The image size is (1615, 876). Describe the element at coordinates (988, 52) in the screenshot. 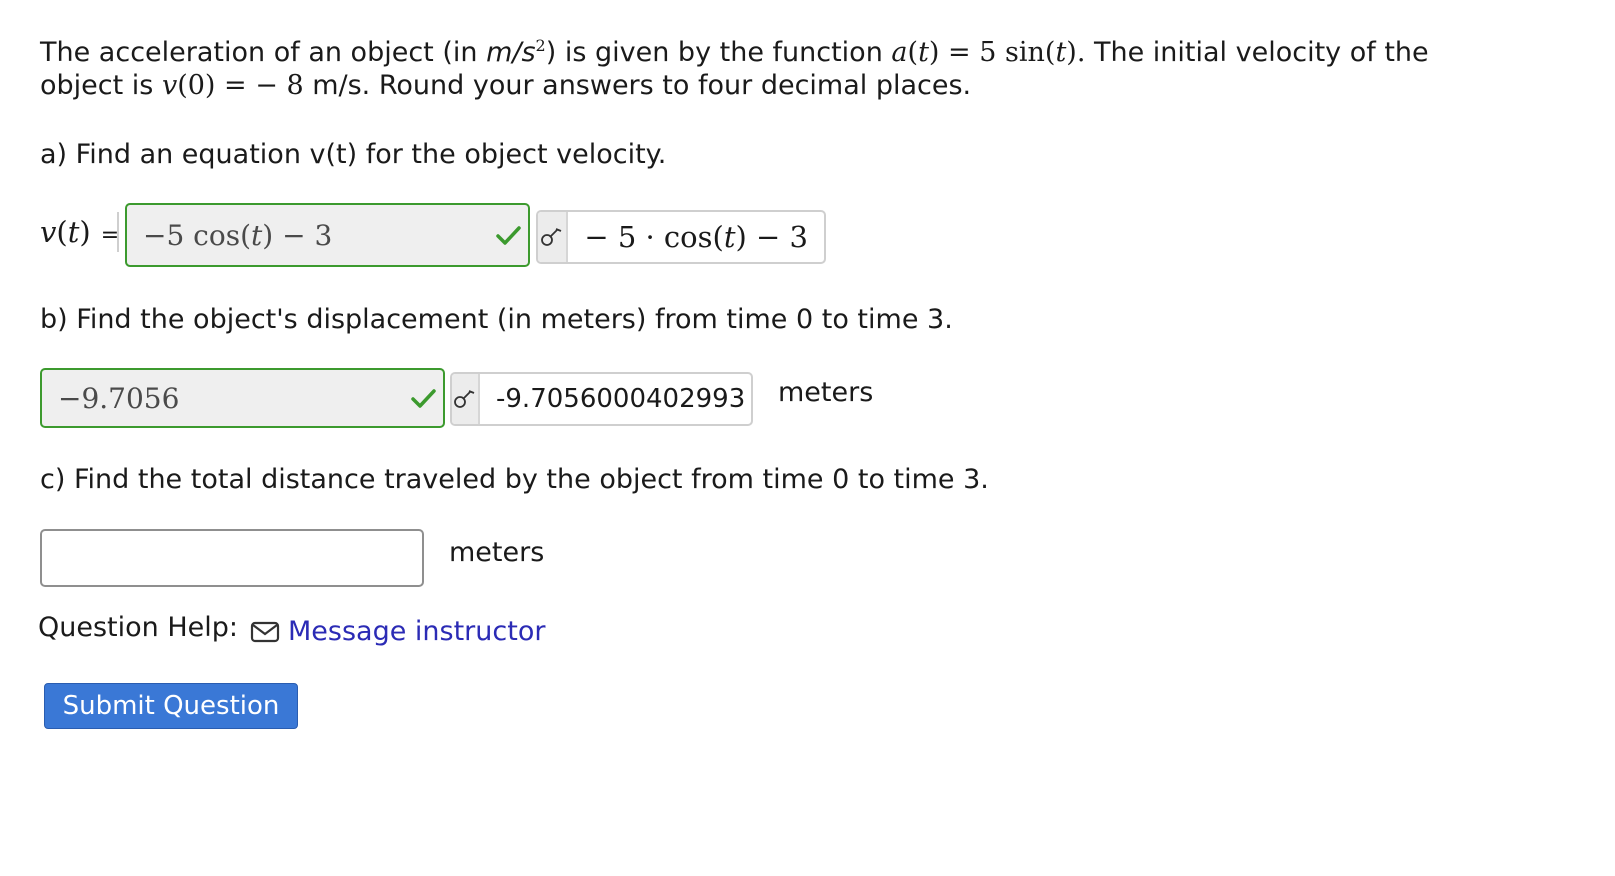

I see `acceleration-function: a(t) = 5 sin(t).` at that location.